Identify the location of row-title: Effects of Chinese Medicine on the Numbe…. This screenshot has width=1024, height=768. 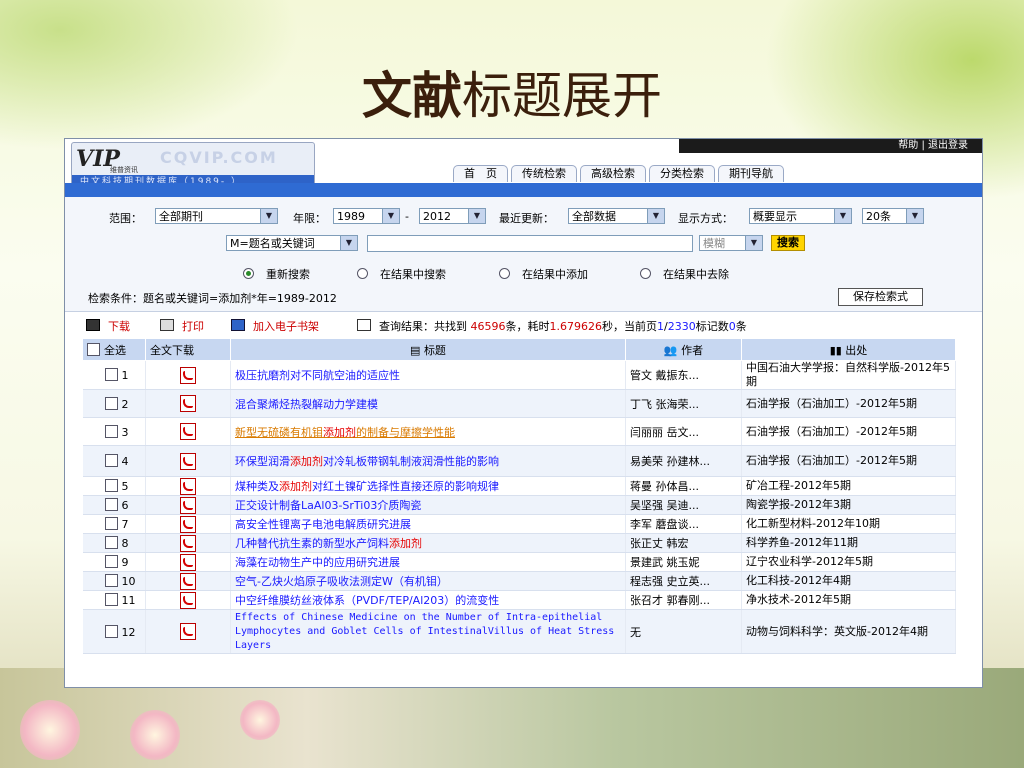
(428, 631).